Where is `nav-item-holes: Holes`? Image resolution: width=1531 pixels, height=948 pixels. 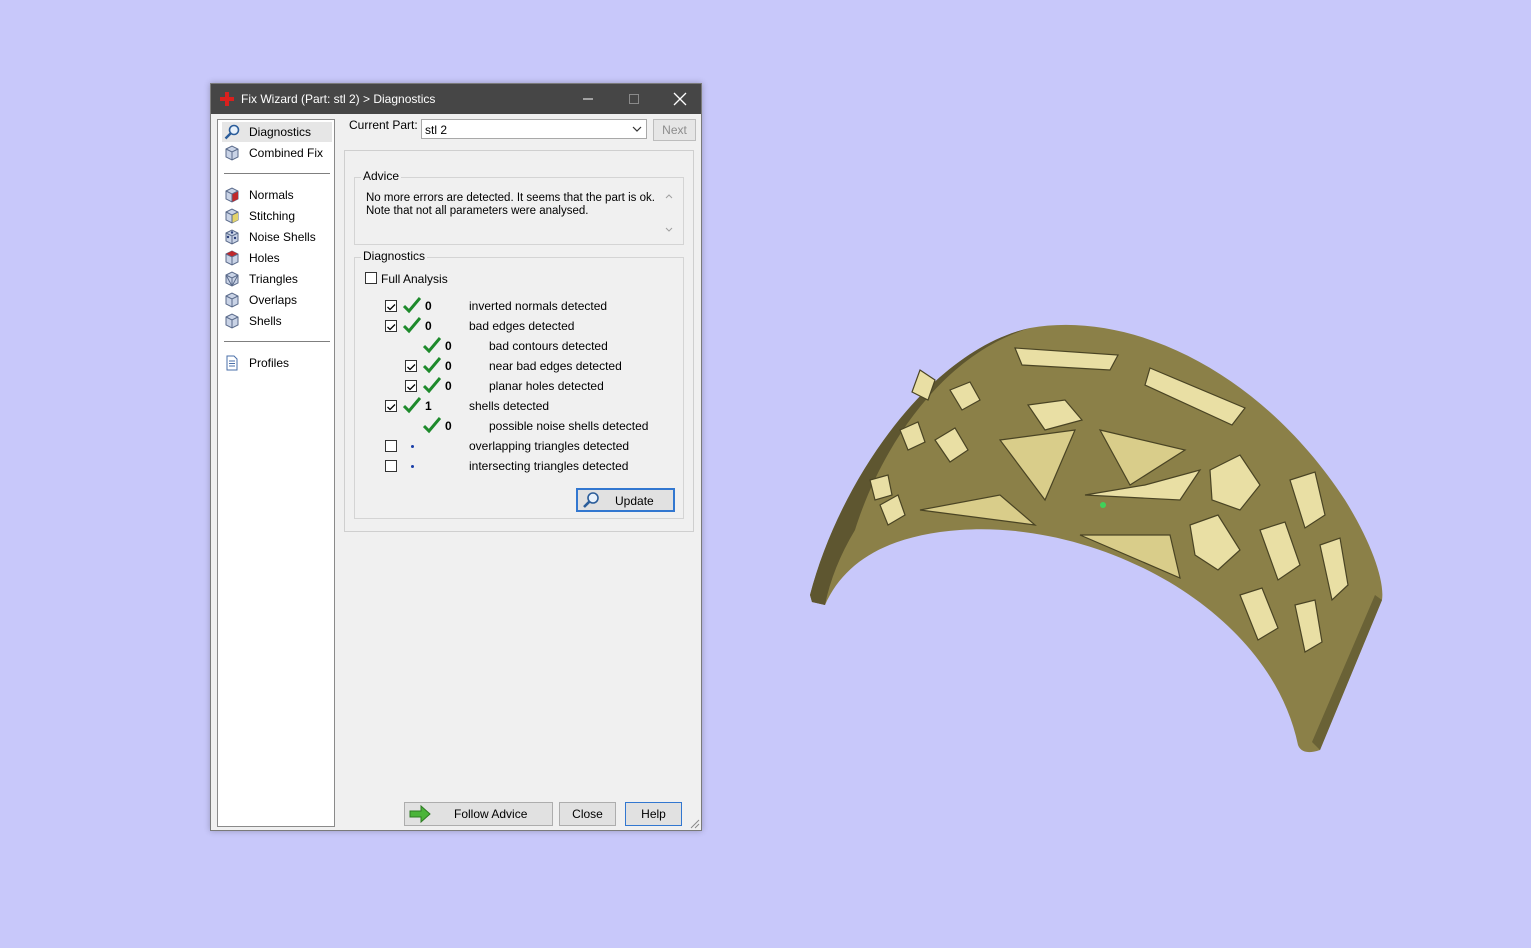
nav-item-holes: Holes is located at coordinates (277, 258).